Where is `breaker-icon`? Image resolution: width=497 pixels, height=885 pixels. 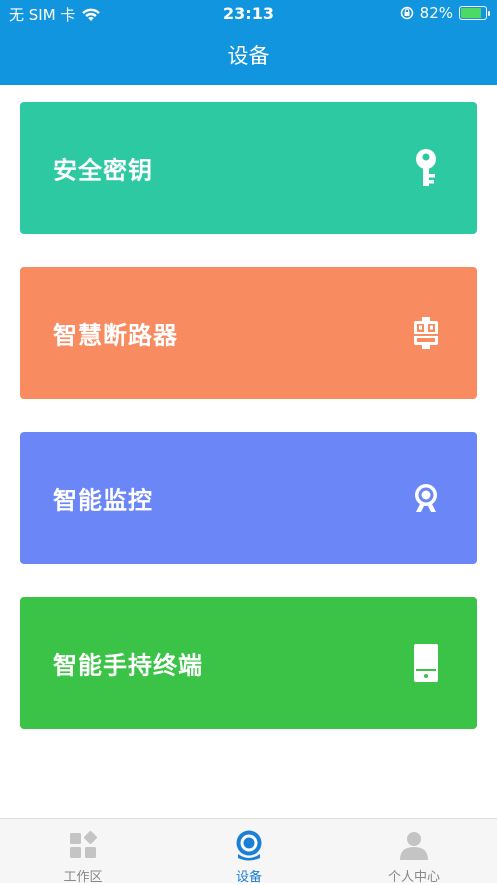
breaker-icon is located at coordinates (426, 333).